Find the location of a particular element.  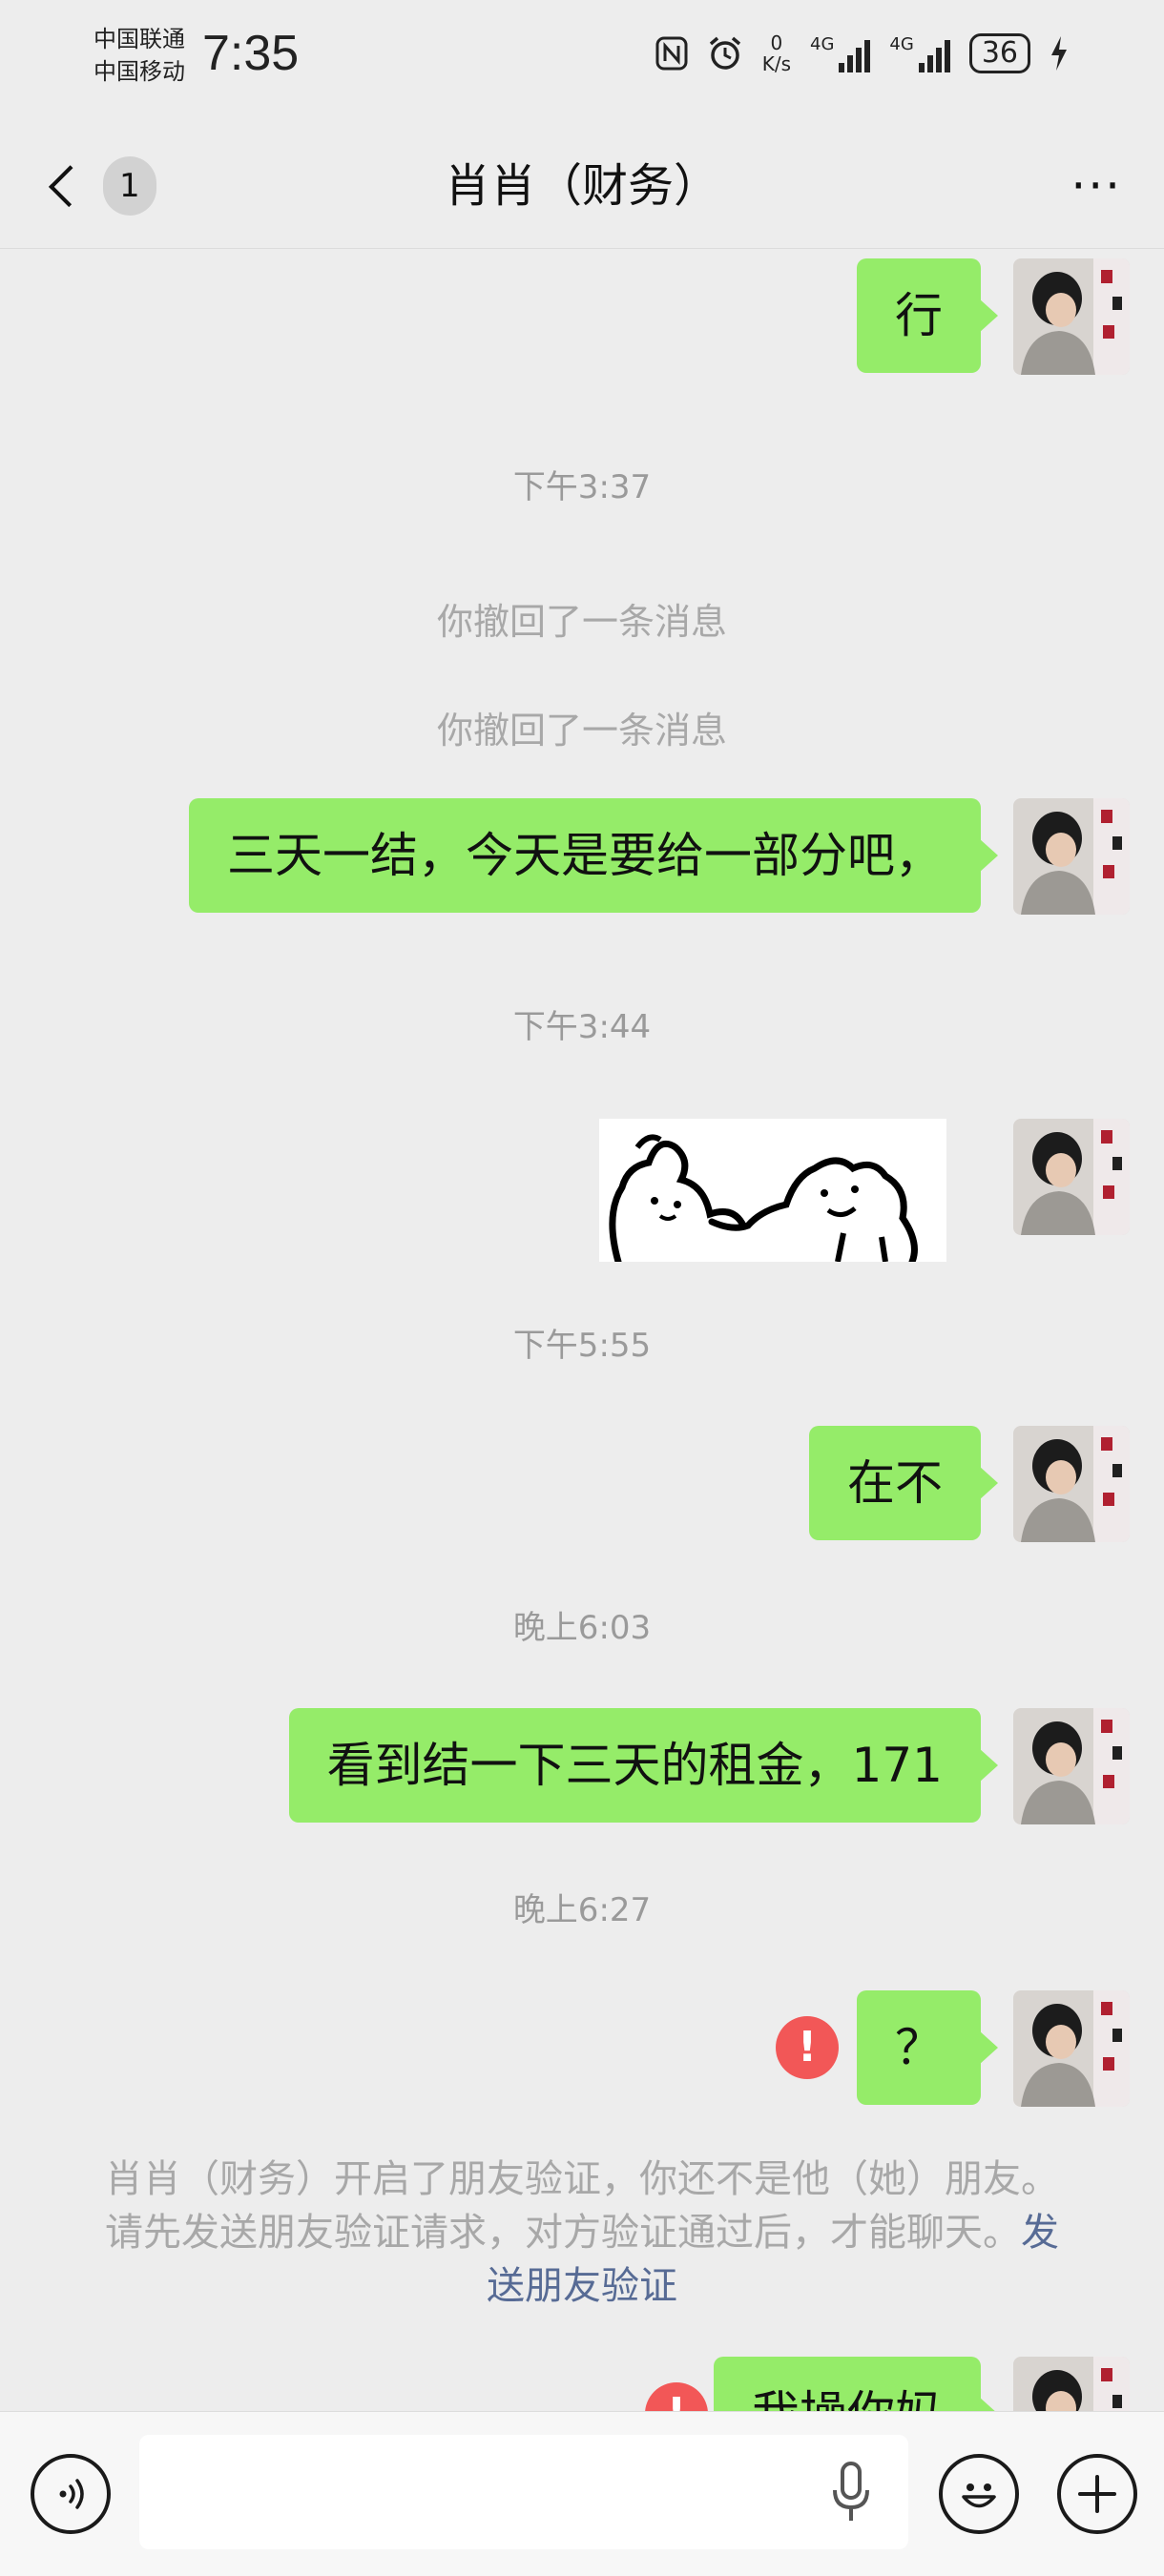

emoji-icon is located at coordinates (979, 2495).